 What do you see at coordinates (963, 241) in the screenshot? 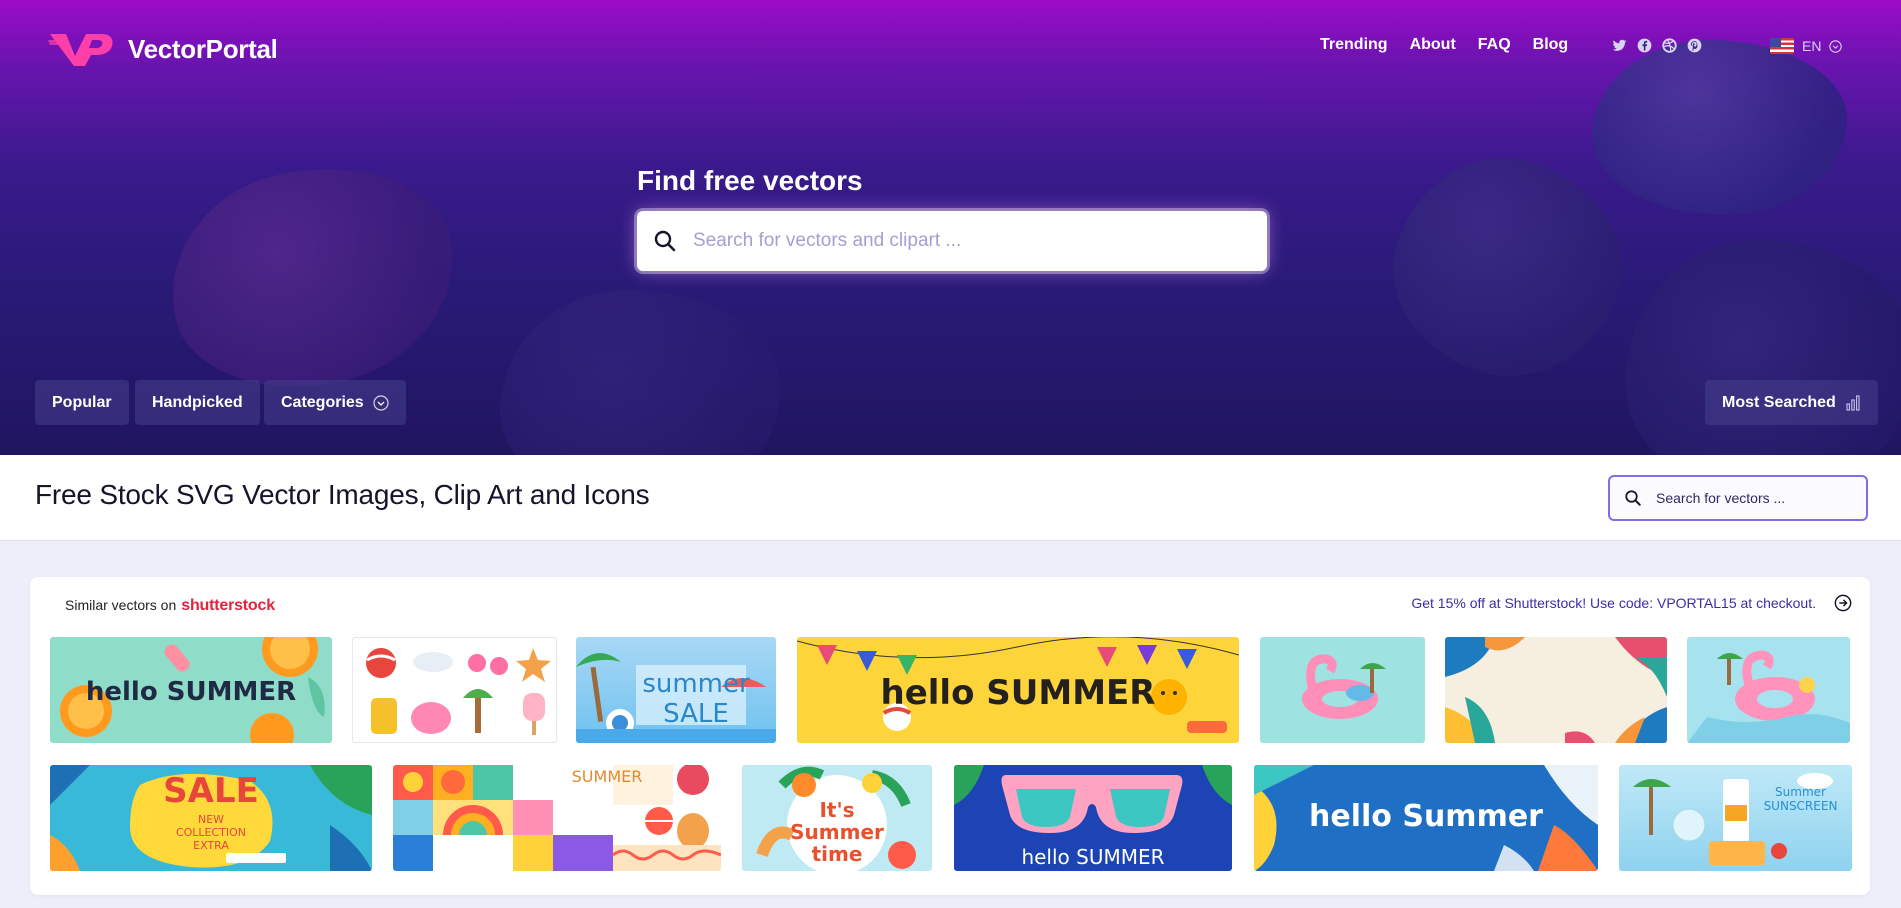
I see `hero-search-input` at bounding box center [963, 241].